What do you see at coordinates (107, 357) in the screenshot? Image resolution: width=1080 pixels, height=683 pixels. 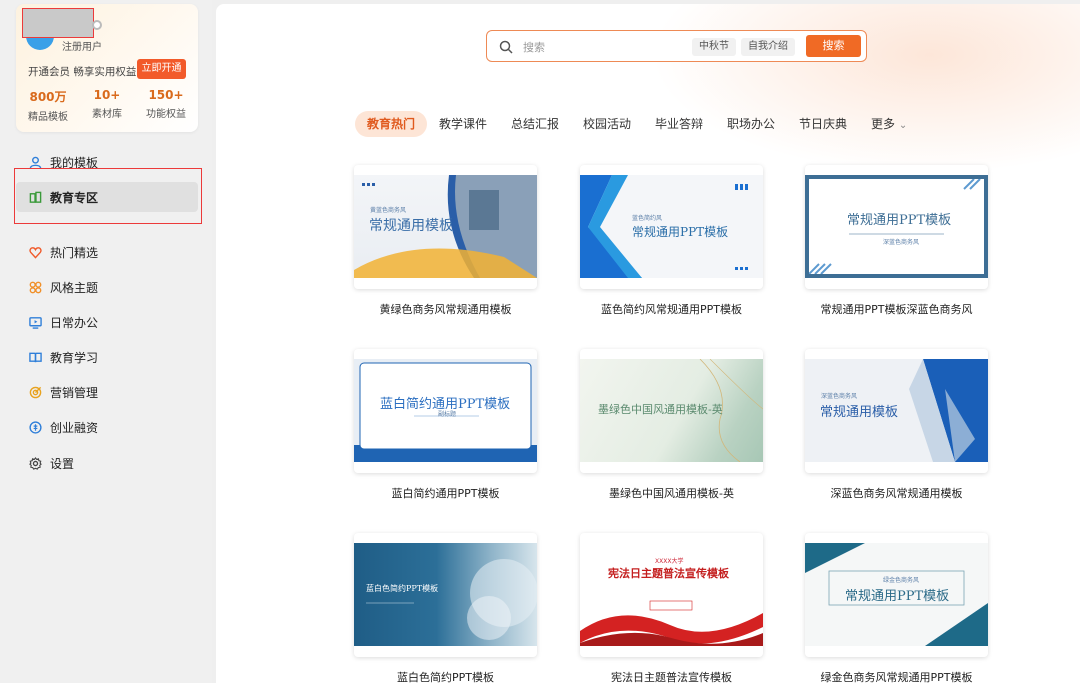 I see `sidebar-item-edu-learning: 教育学习` at bounding box center [107, 357].